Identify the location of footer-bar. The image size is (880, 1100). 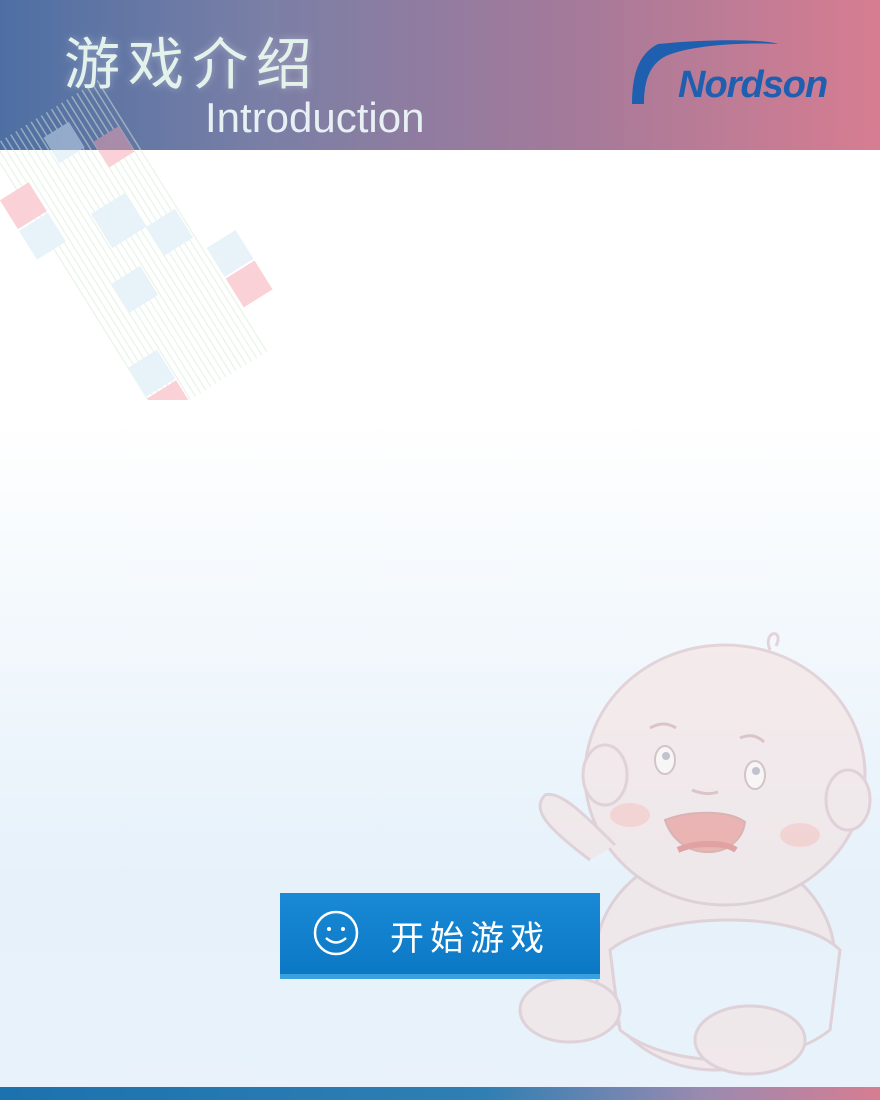
(440, 1093).